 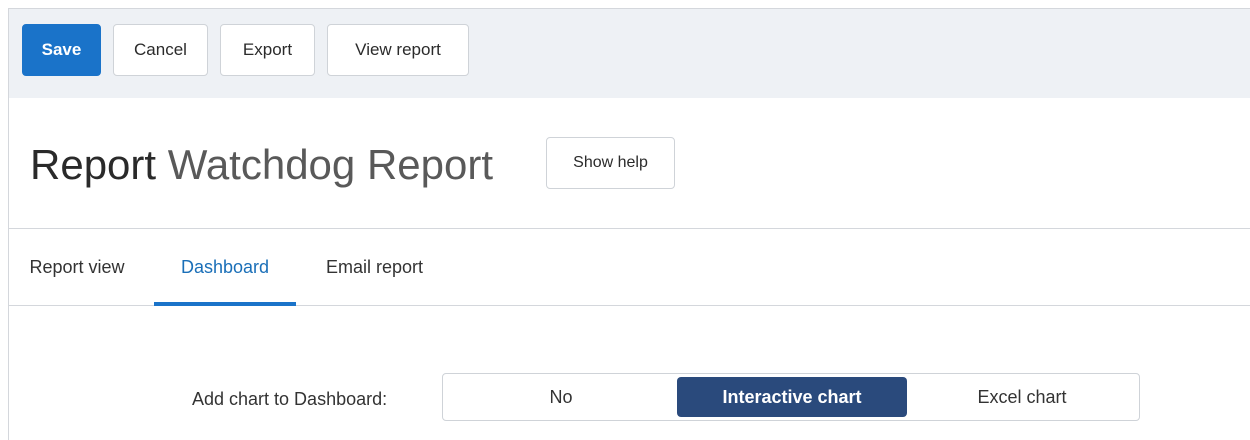 What do you see at coordinates (330, 164) in the screenshot?
I see `report-name: Watchdog Report` at bounding box center [330, 164].